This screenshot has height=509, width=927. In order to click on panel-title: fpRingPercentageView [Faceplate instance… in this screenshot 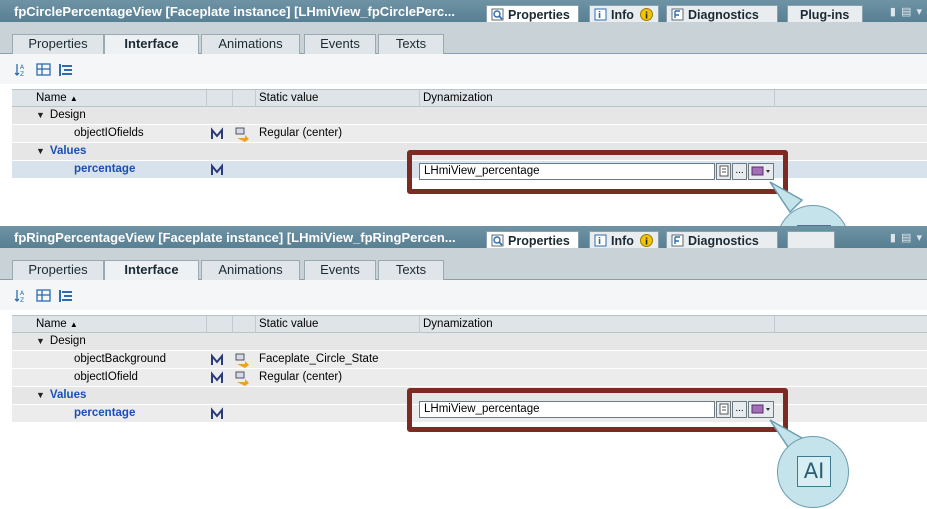, I will do `click(235, 237)`.